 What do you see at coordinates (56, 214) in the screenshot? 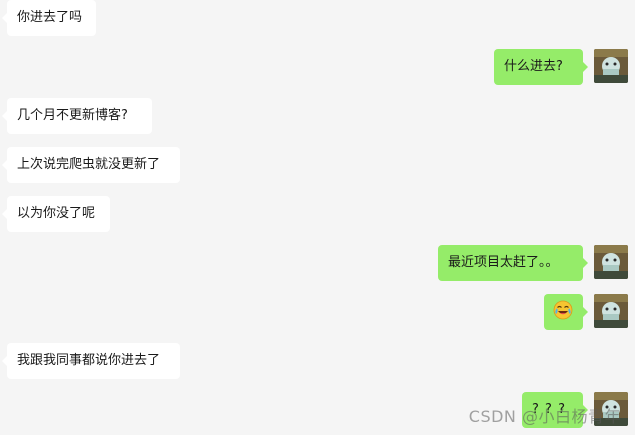
I see `message-bubble-incoming: 以为你没了呢` at bounding box center [56, 214].